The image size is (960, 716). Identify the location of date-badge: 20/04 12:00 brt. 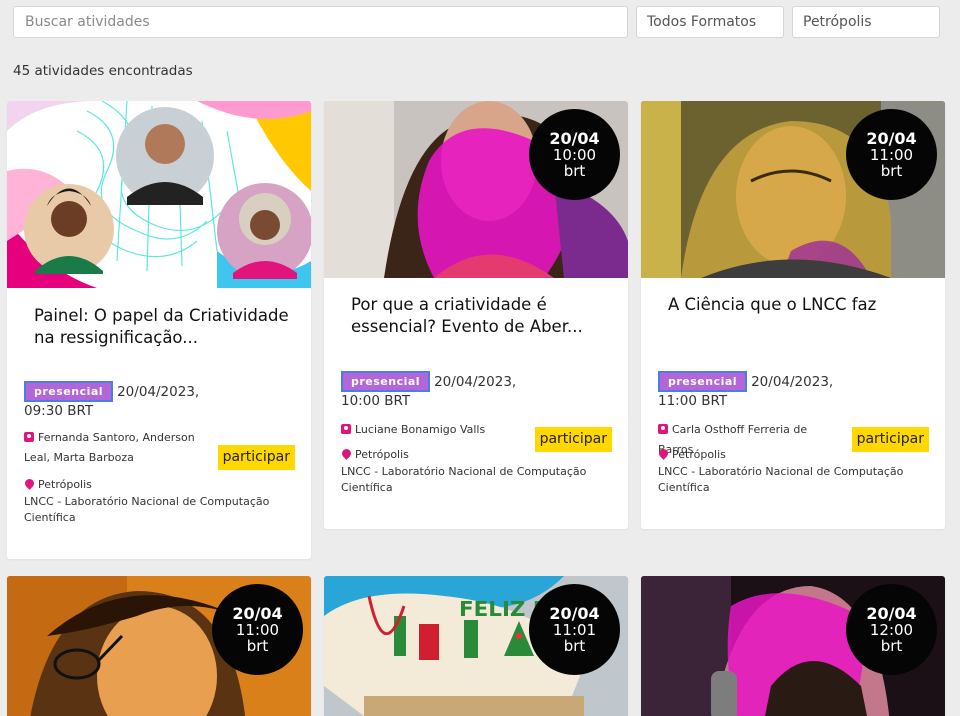
(891, 629).